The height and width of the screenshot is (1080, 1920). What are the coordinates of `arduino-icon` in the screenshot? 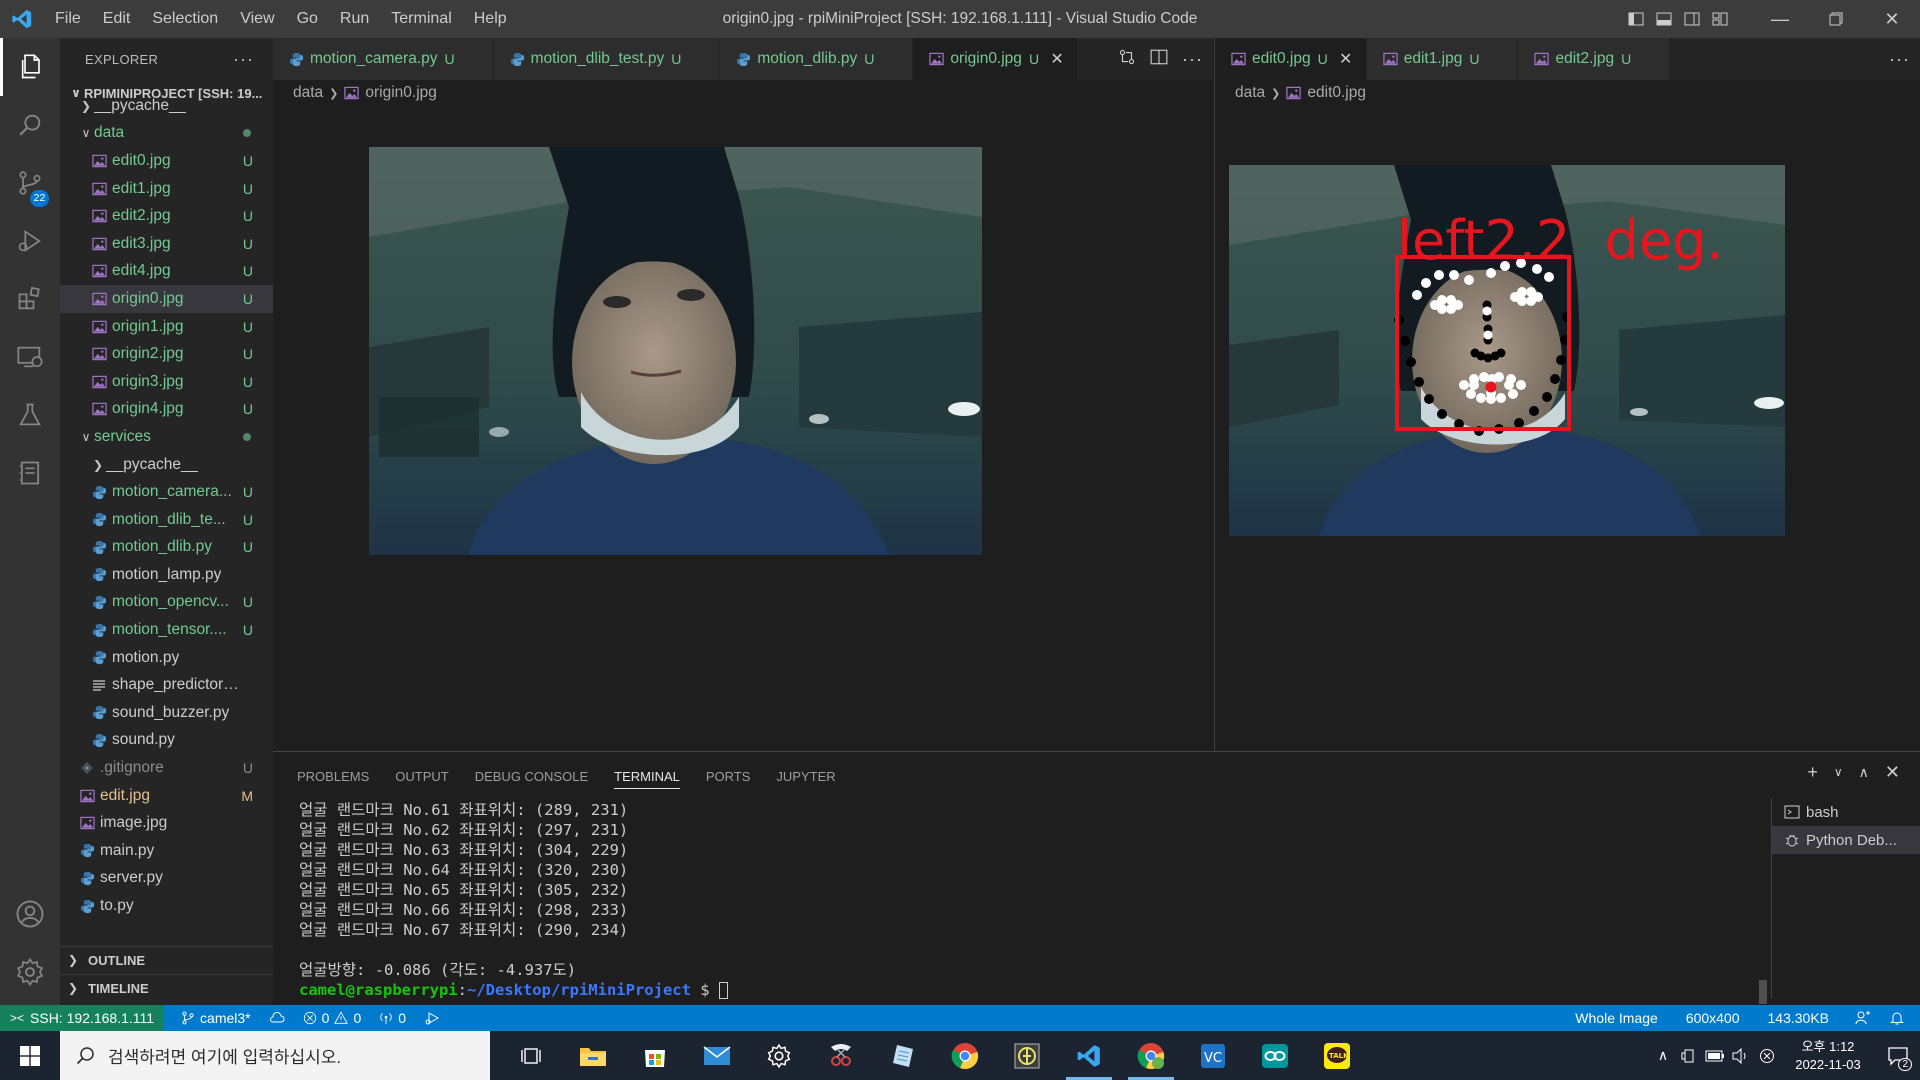 It's located at (1275, 1055).